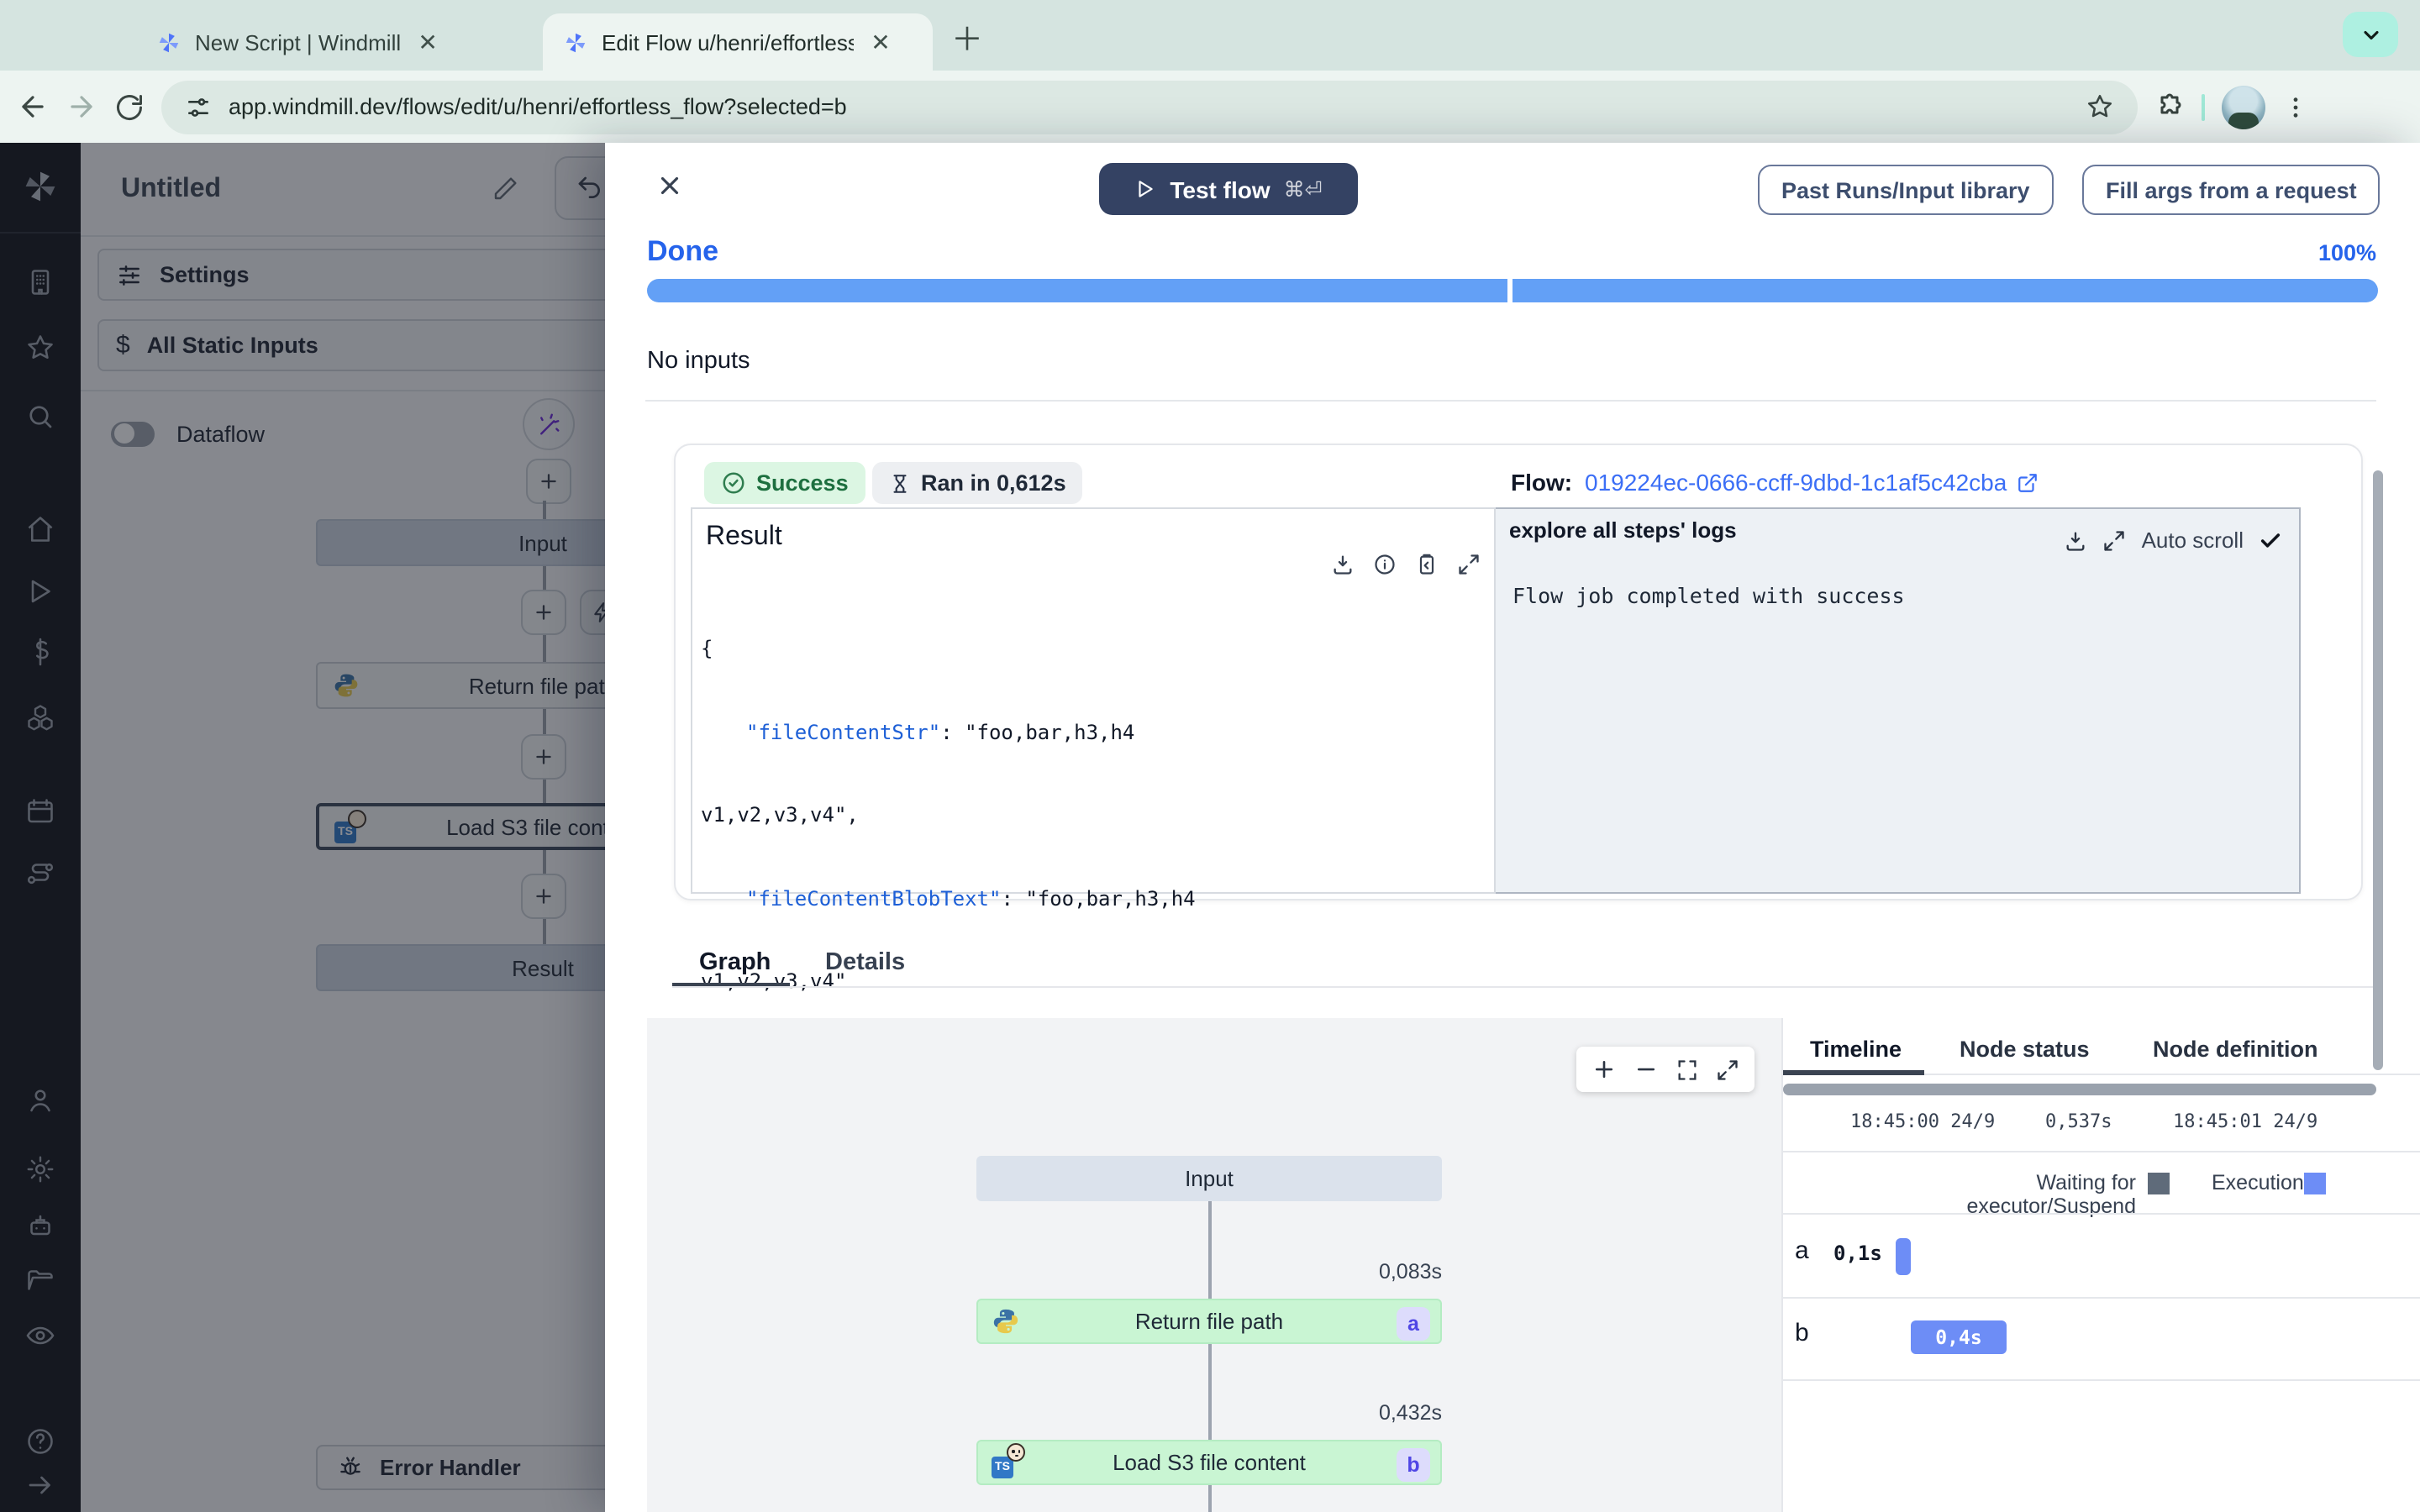 This screenshot has width=2420, height=1512. What do you see at coordinates (2270, 540) in the screenshot?
I see `check-icon` at bounding box center [2270, 540].